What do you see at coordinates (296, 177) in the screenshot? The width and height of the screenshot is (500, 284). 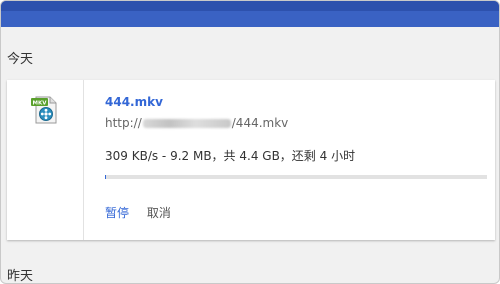 I see `download-progress-bar` at bounding box center [296, 177].